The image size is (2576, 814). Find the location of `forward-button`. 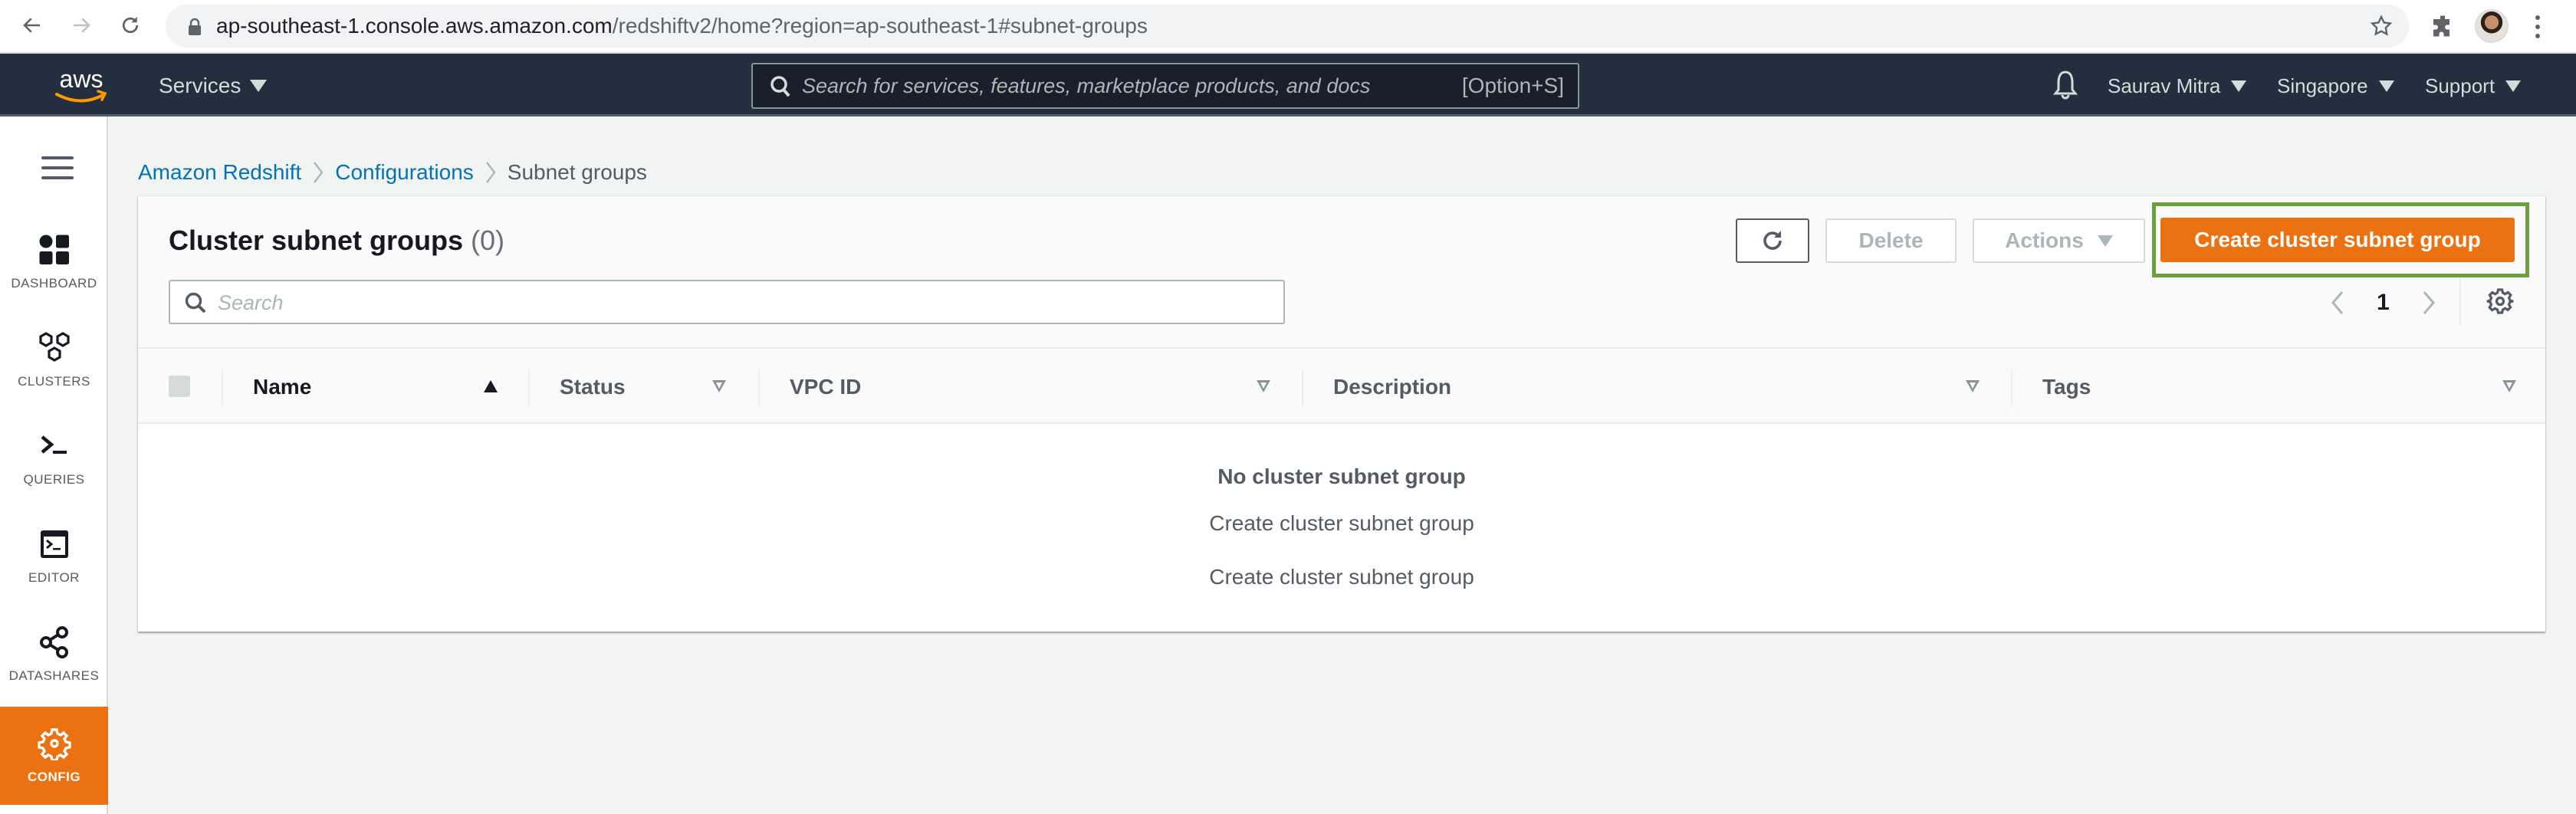

forward-button is located at coordinates (81, 25).